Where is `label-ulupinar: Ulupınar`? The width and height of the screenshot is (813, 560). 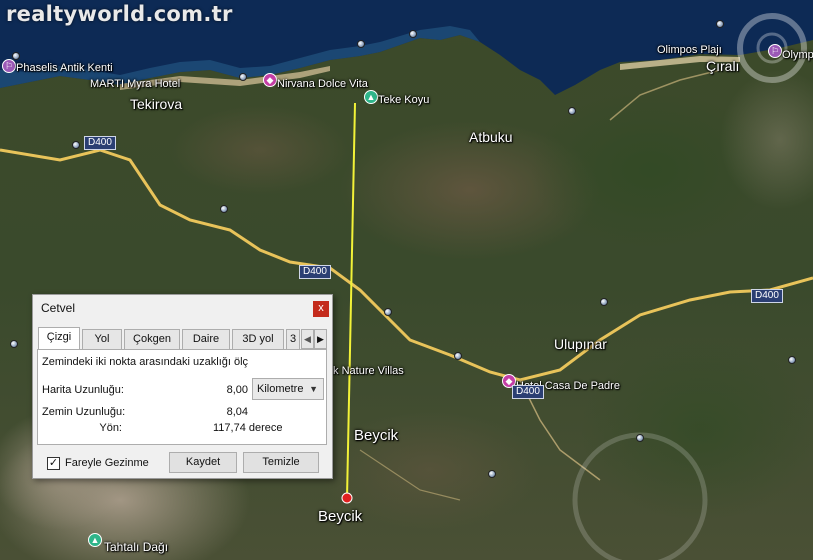 label-ulupinar: Ulupınar is located at coordinates (580, 344).